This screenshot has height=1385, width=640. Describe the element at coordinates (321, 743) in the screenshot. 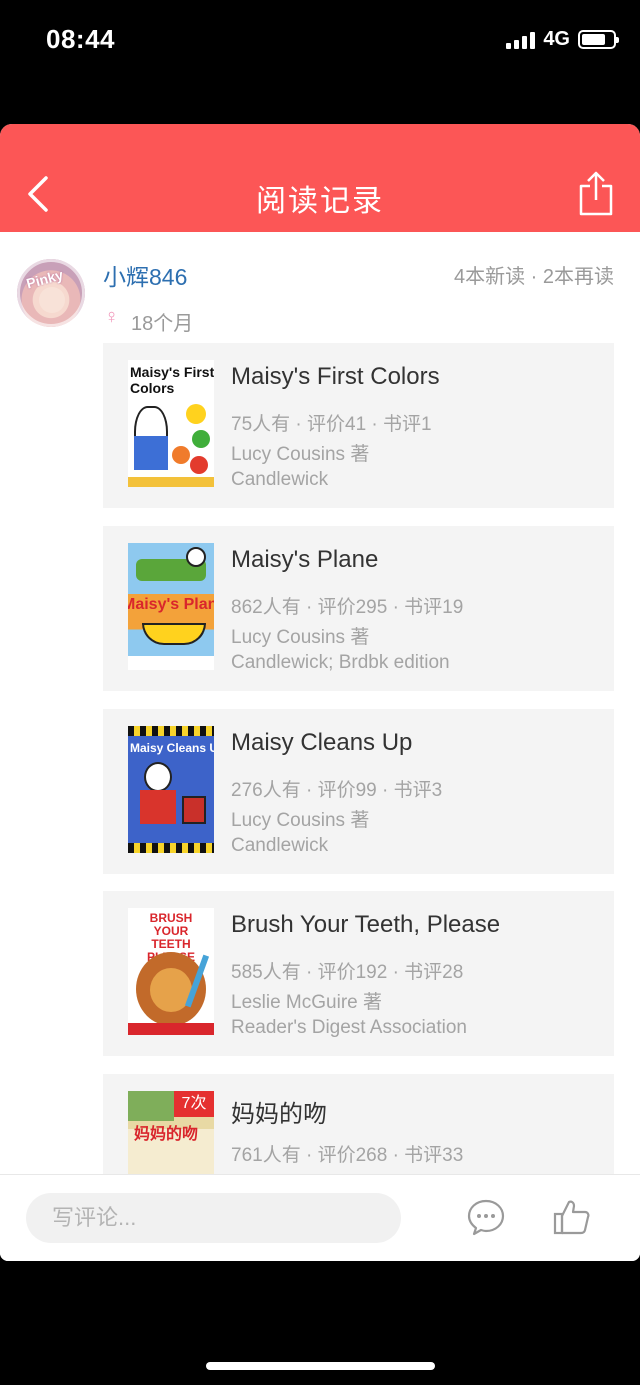

I see `book-title: Maisy Cleans Up` at that location.